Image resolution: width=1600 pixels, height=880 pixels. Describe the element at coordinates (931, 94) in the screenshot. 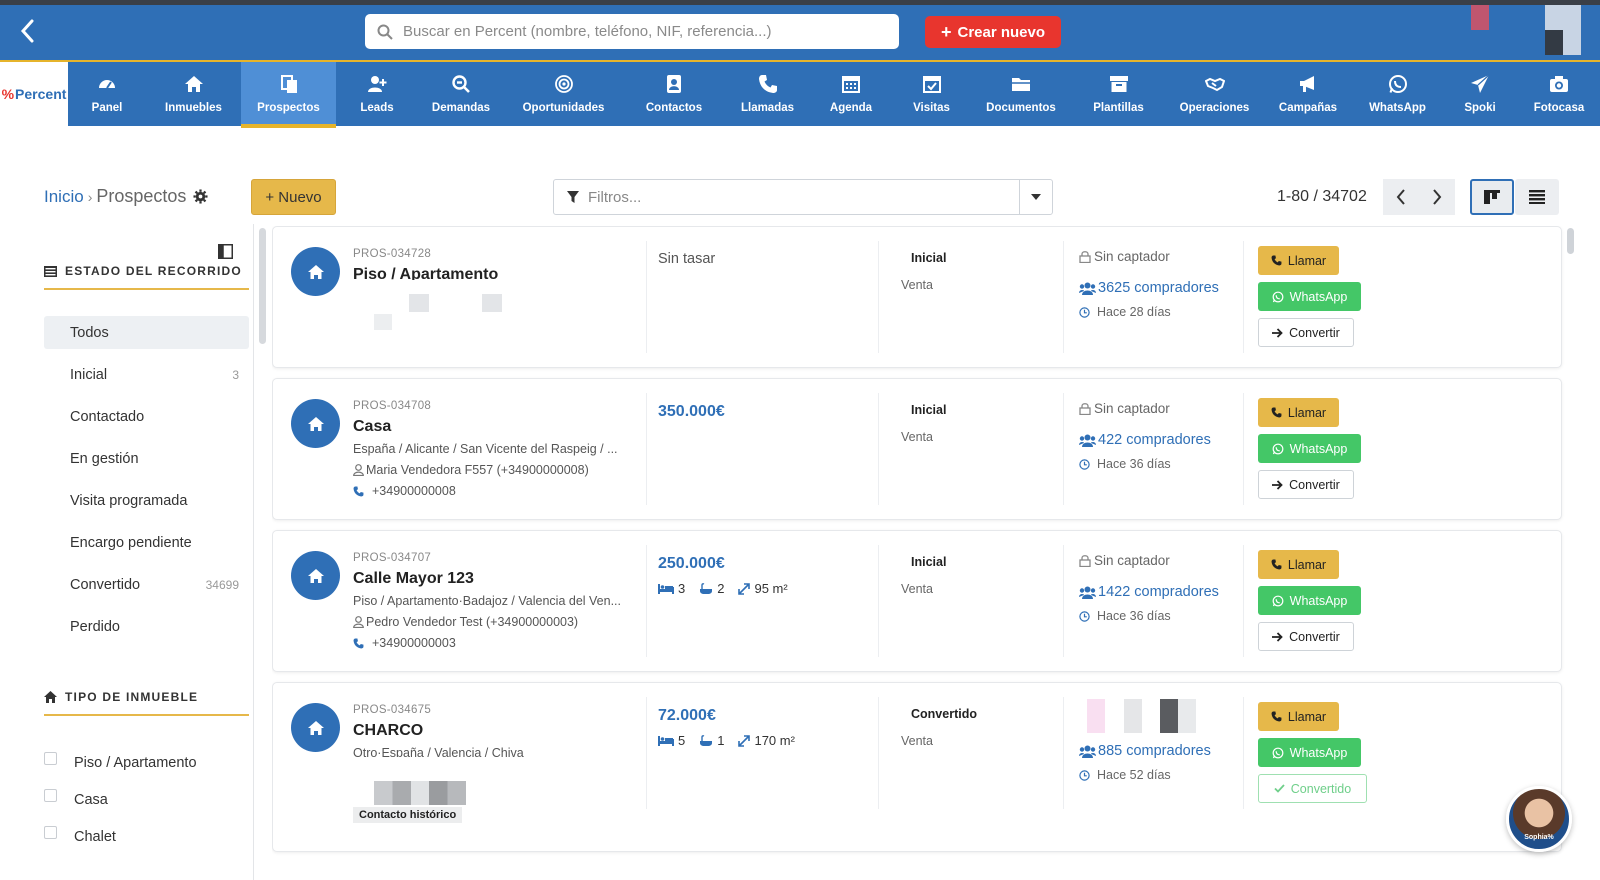

I see `nav-visitas: Visitas` at that location.